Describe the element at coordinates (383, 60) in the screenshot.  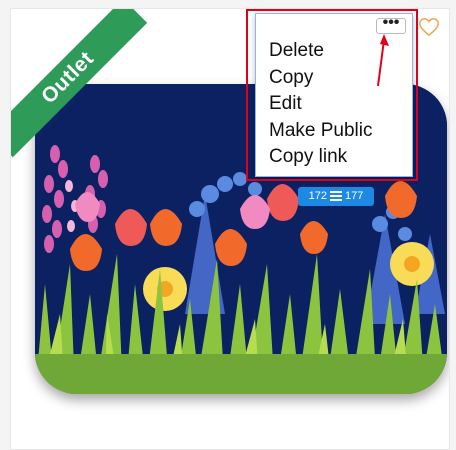
I see `annotation-arrow-icon` at that location.